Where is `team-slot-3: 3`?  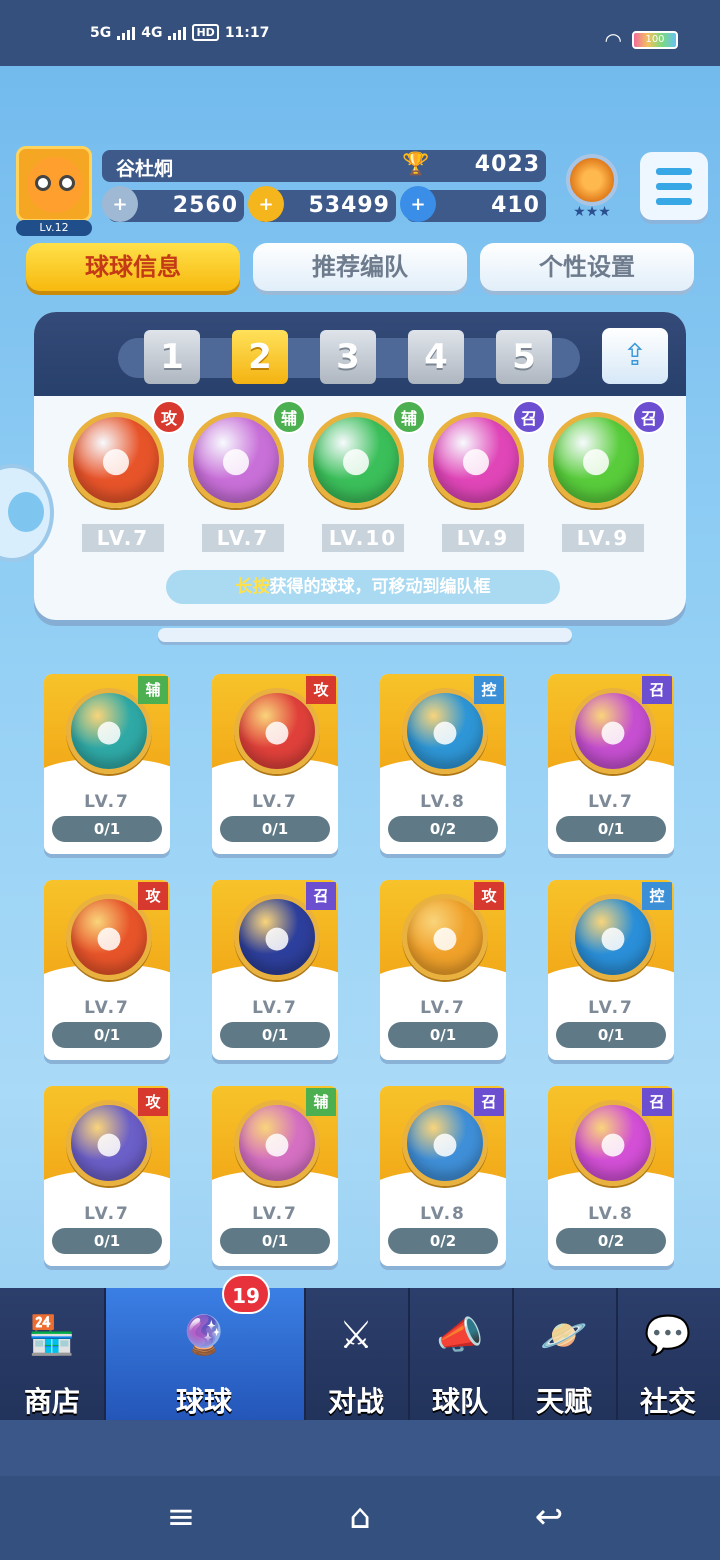
team-slot-3: 3 is located at coordinates (348, 357).